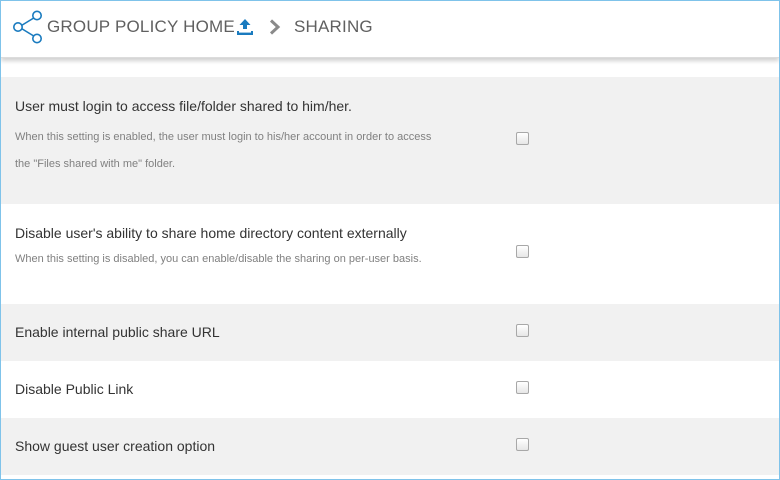 This screenshot has height=480, width=780. What do you see at coordinates (390, 446) in the screenshot?
I see `setting-row-guest-user-option: Show guest user creation option` at bounding box center [390, 446].